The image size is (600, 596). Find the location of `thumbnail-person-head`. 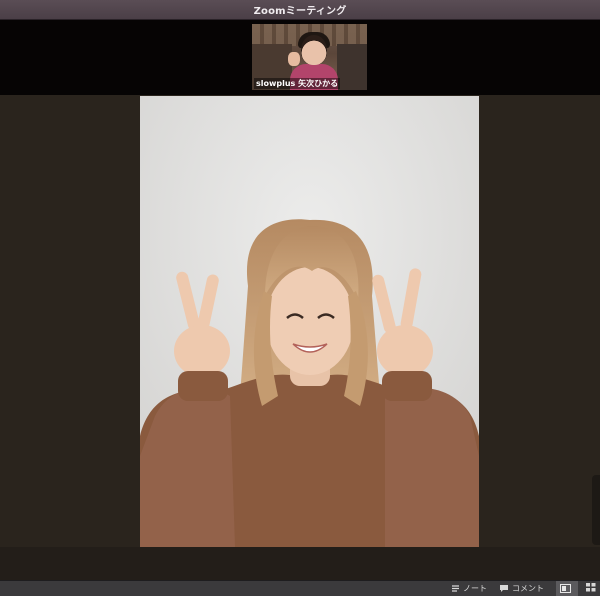

thumbnail-person-head is located at coordinates (314, 50).